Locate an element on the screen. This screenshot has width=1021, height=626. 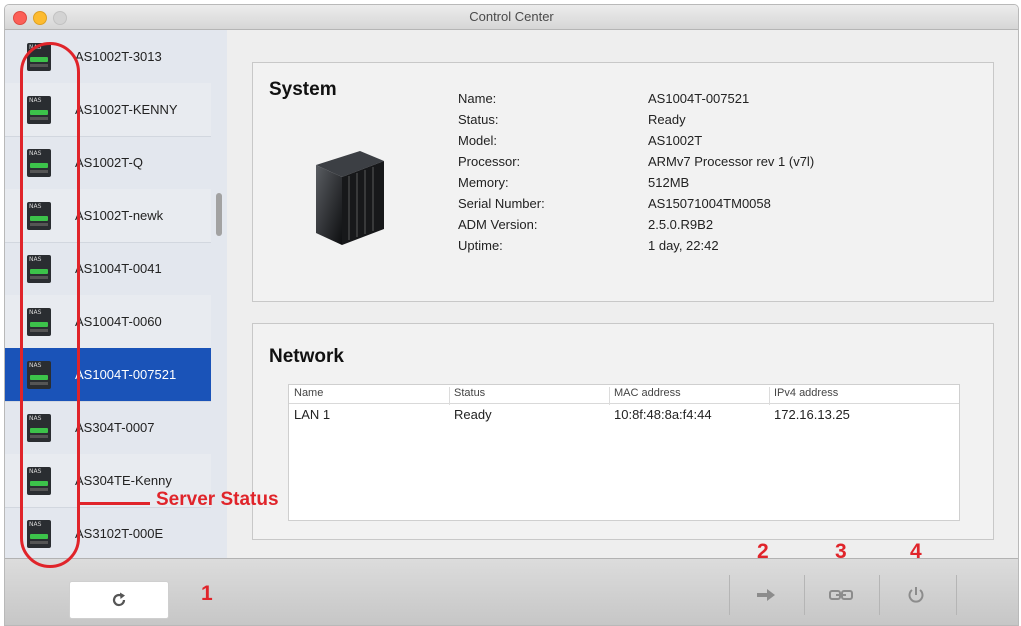
window-title: Control Center is located at coordinates (511, 16).